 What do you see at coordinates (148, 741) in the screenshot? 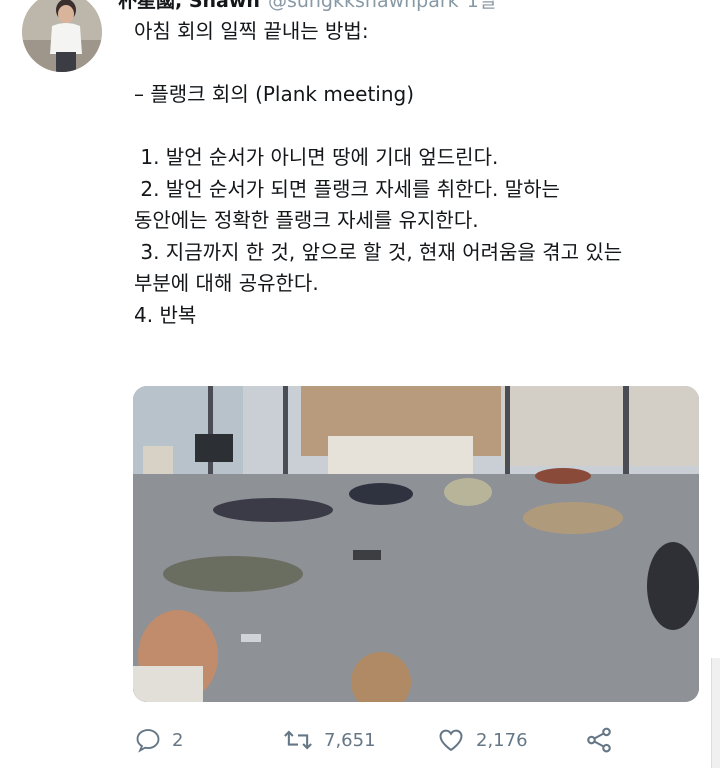
I see `comment-bubble-icon` at bounding box center [148, 741].